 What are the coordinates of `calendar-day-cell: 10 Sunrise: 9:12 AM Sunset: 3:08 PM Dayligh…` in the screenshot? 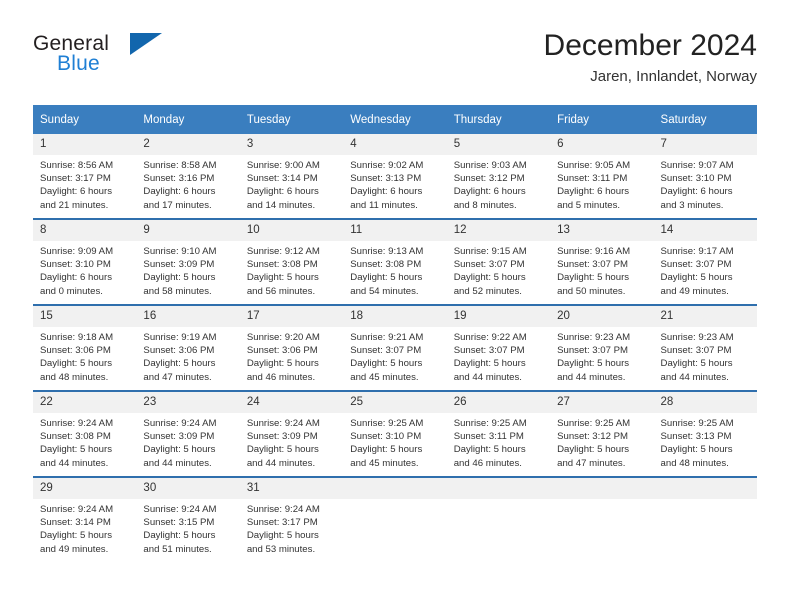 It's located at (291, 261).